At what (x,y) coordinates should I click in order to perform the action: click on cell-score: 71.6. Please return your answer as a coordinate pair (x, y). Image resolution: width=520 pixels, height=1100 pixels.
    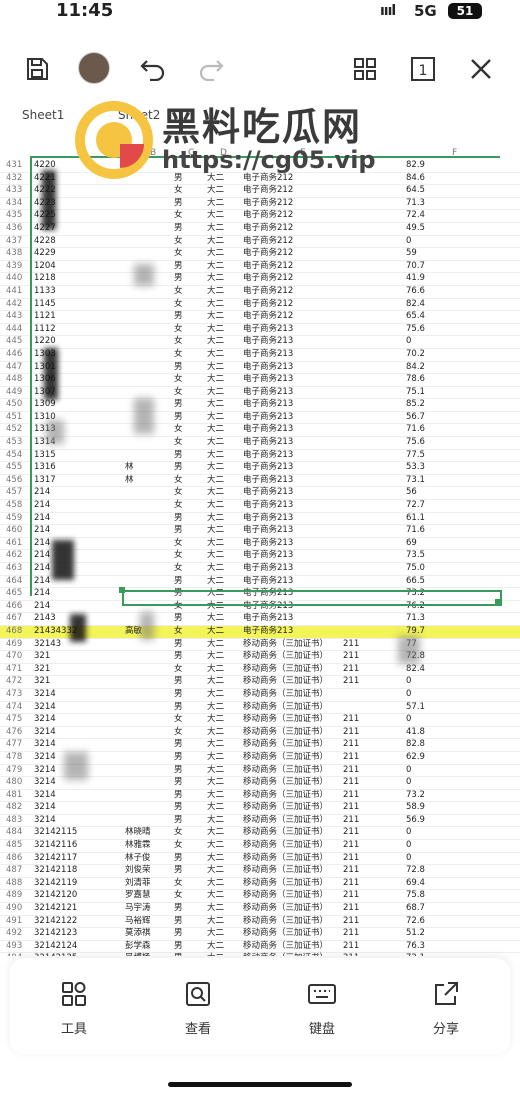
    Looking at the image, I should click on (415, 531).